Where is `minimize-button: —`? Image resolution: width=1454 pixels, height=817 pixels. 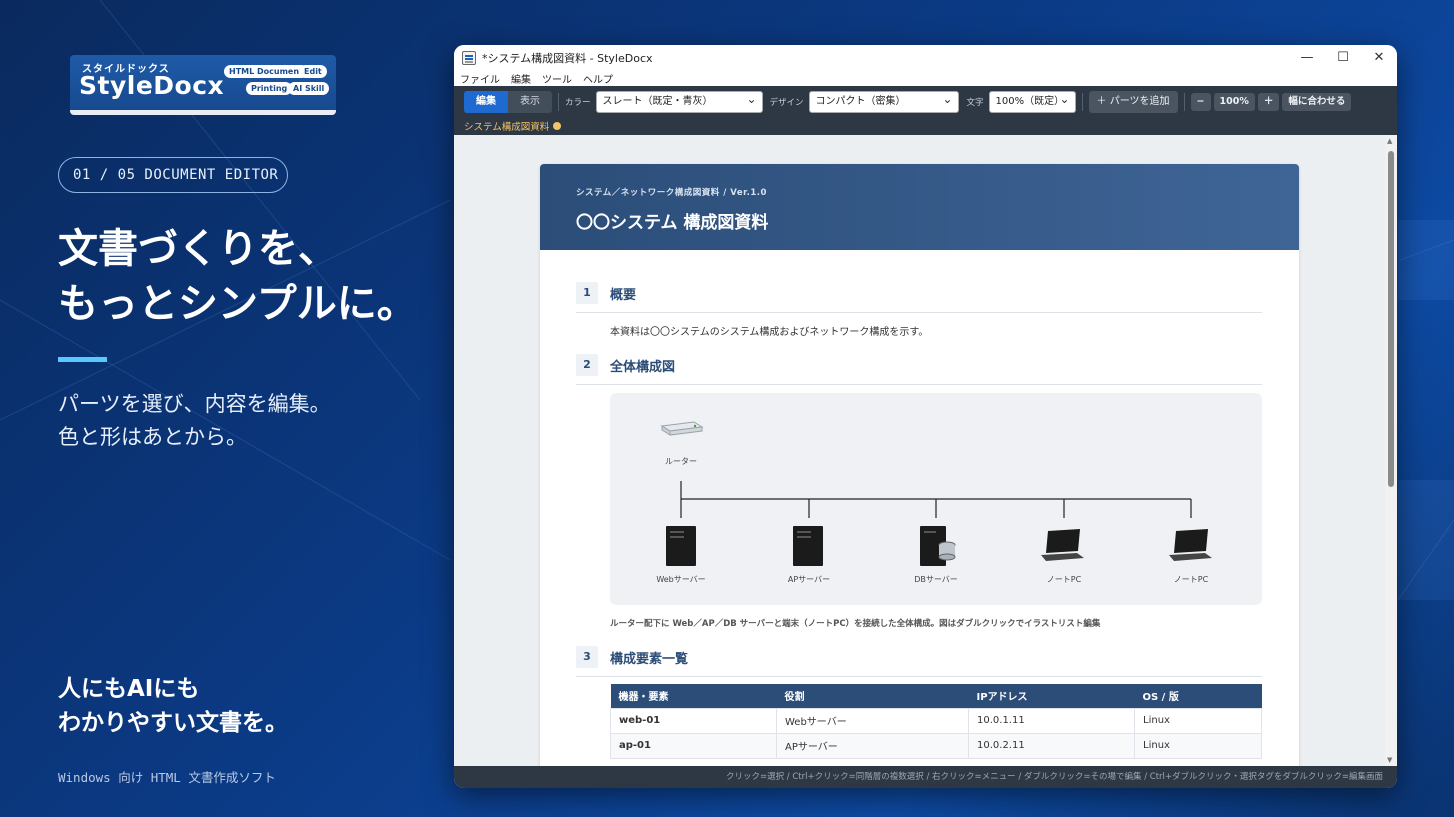
minimize-button: — is located at coordinates (1307, 57).